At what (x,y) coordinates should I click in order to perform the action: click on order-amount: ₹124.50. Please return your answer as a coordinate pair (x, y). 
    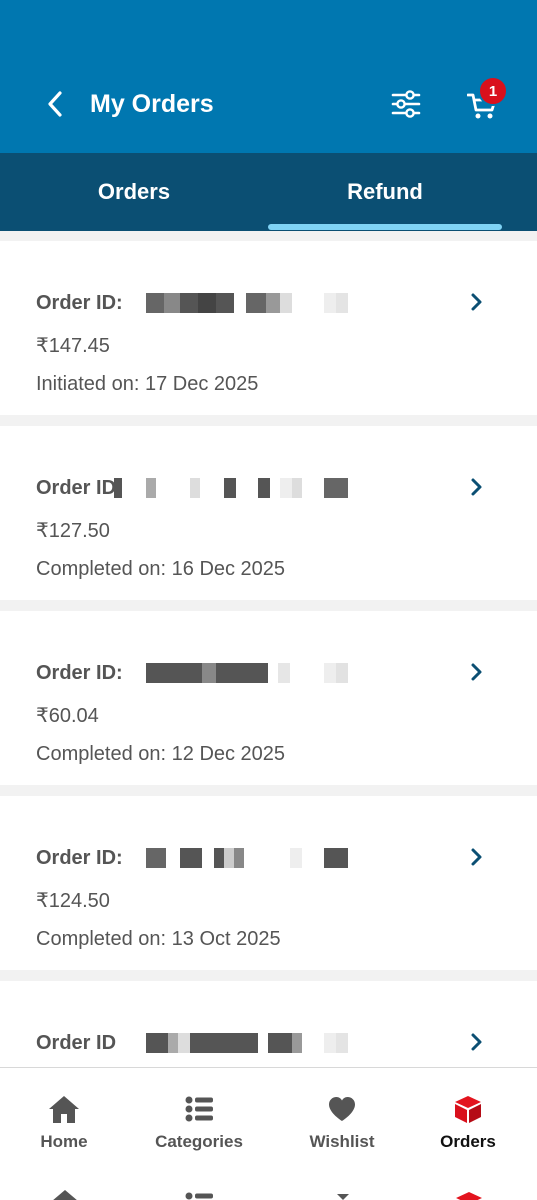
    Looking at the image, I should click on (73, 901).